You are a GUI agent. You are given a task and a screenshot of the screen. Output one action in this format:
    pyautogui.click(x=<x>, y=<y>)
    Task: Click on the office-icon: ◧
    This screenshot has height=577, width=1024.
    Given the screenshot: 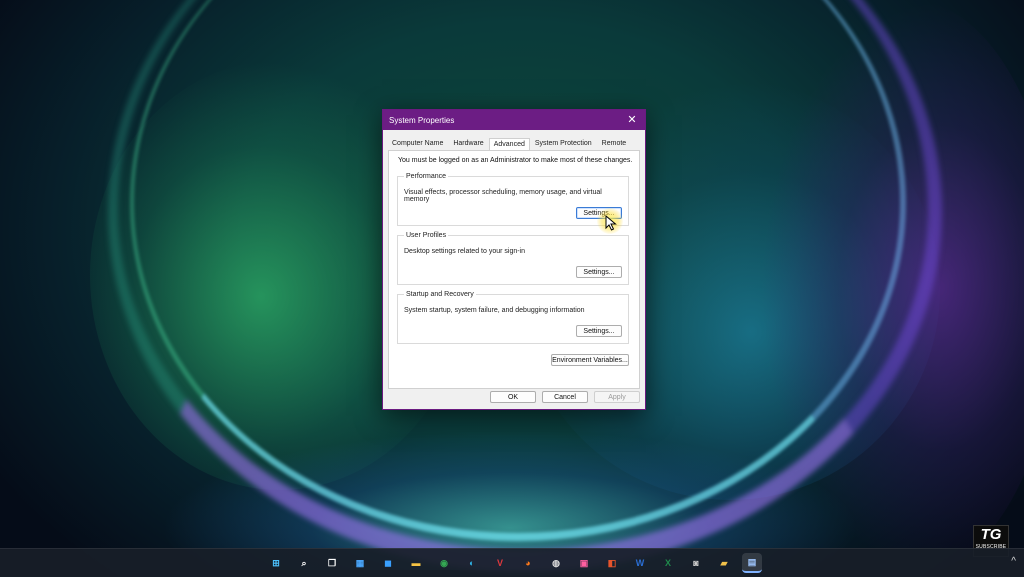 What is the action you would take?
    pyautogui.click(x=612, y=563)
    